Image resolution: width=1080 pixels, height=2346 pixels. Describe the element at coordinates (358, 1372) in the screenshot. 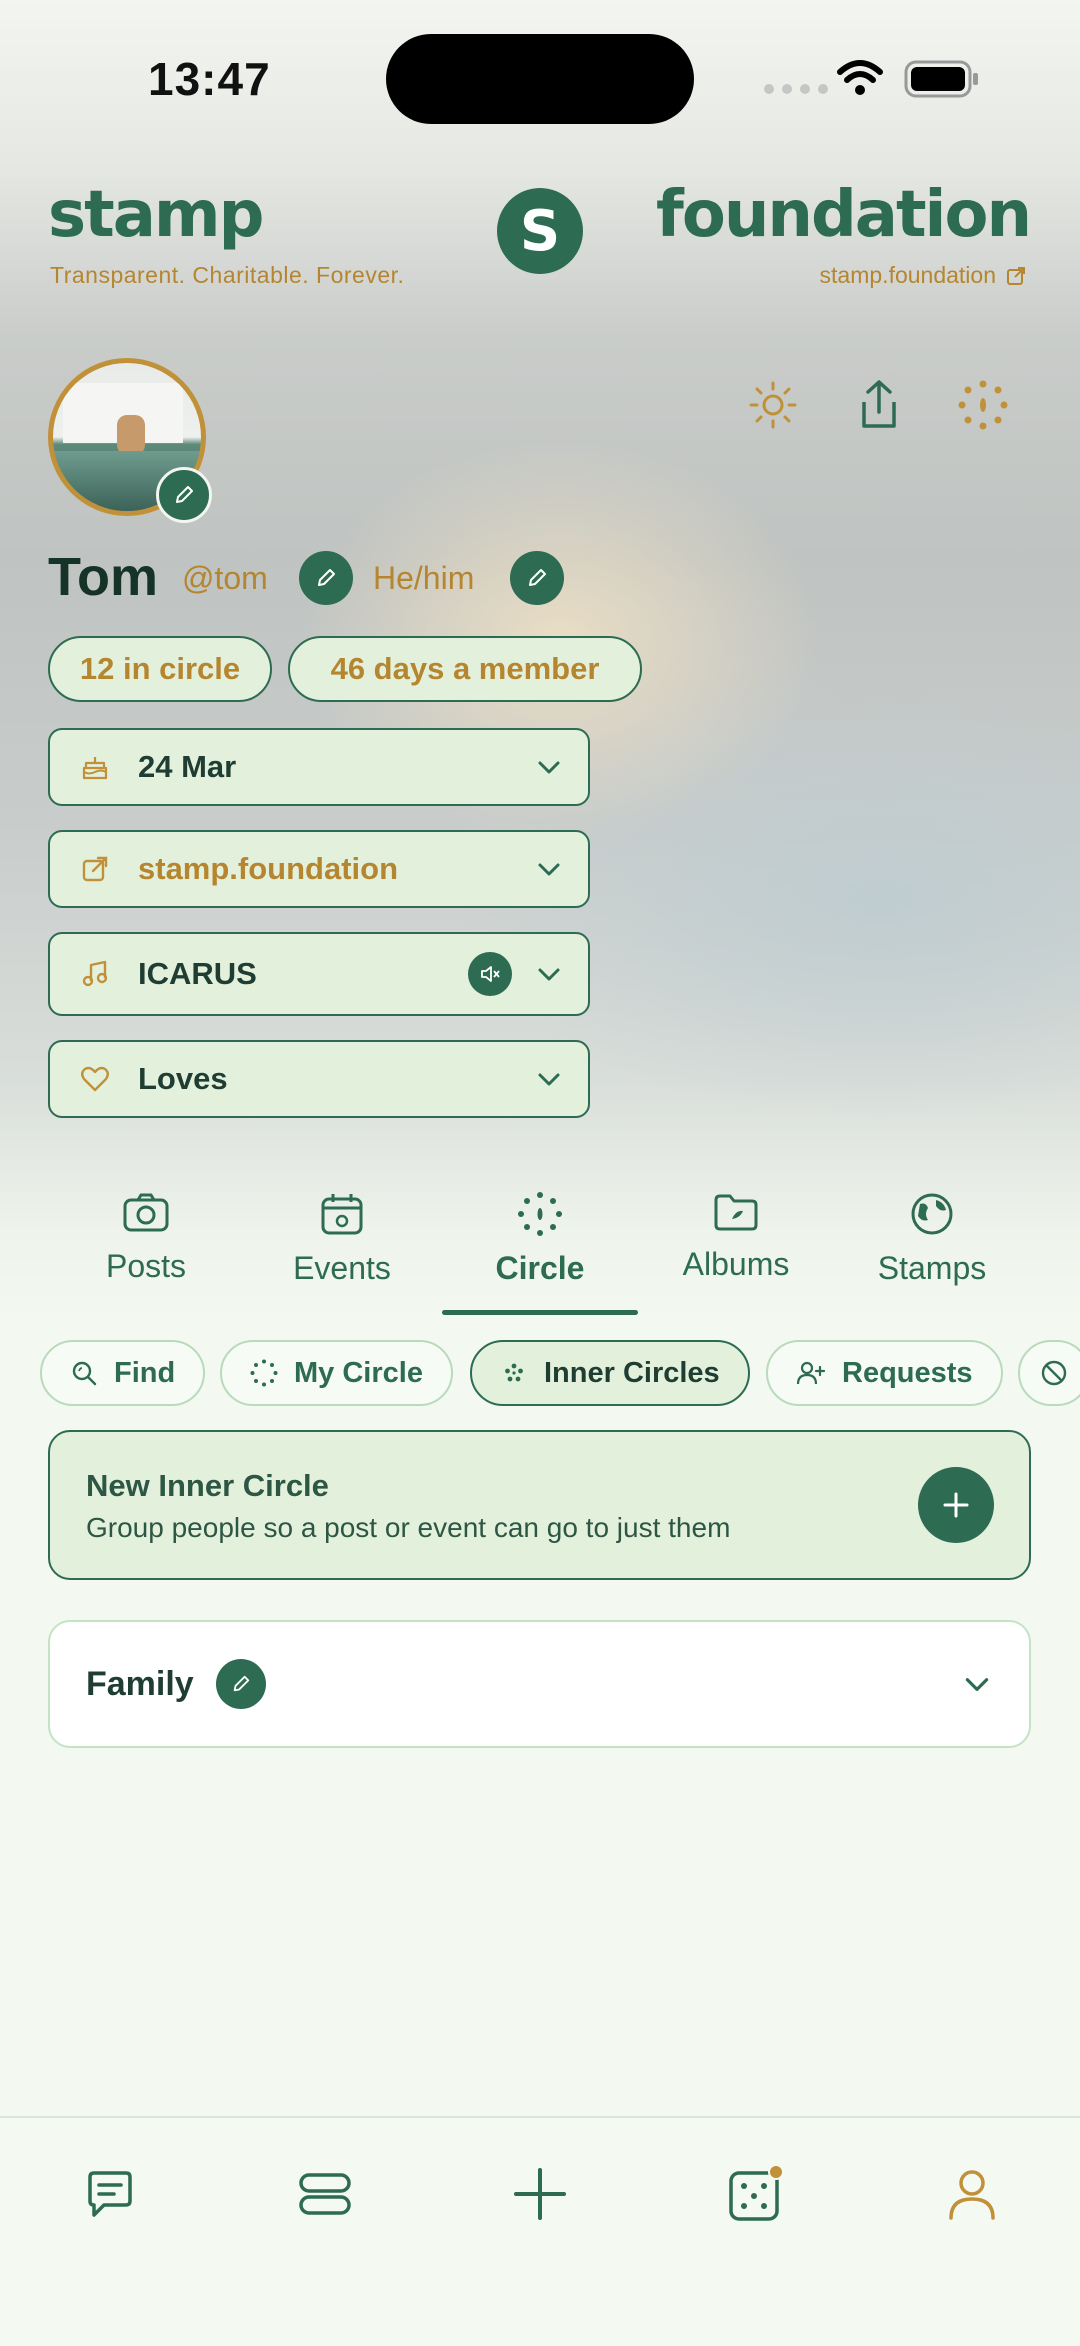

I see `filter-my-circle-label: My Circle` at that location.